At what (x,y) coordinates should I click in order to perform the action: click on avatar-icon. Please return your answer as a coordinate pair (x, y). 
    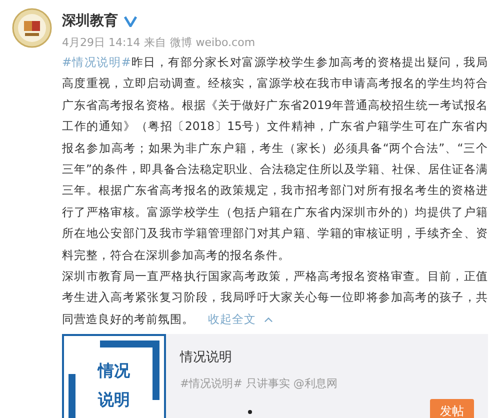
    Looking at the image, I should click on (32, 28).